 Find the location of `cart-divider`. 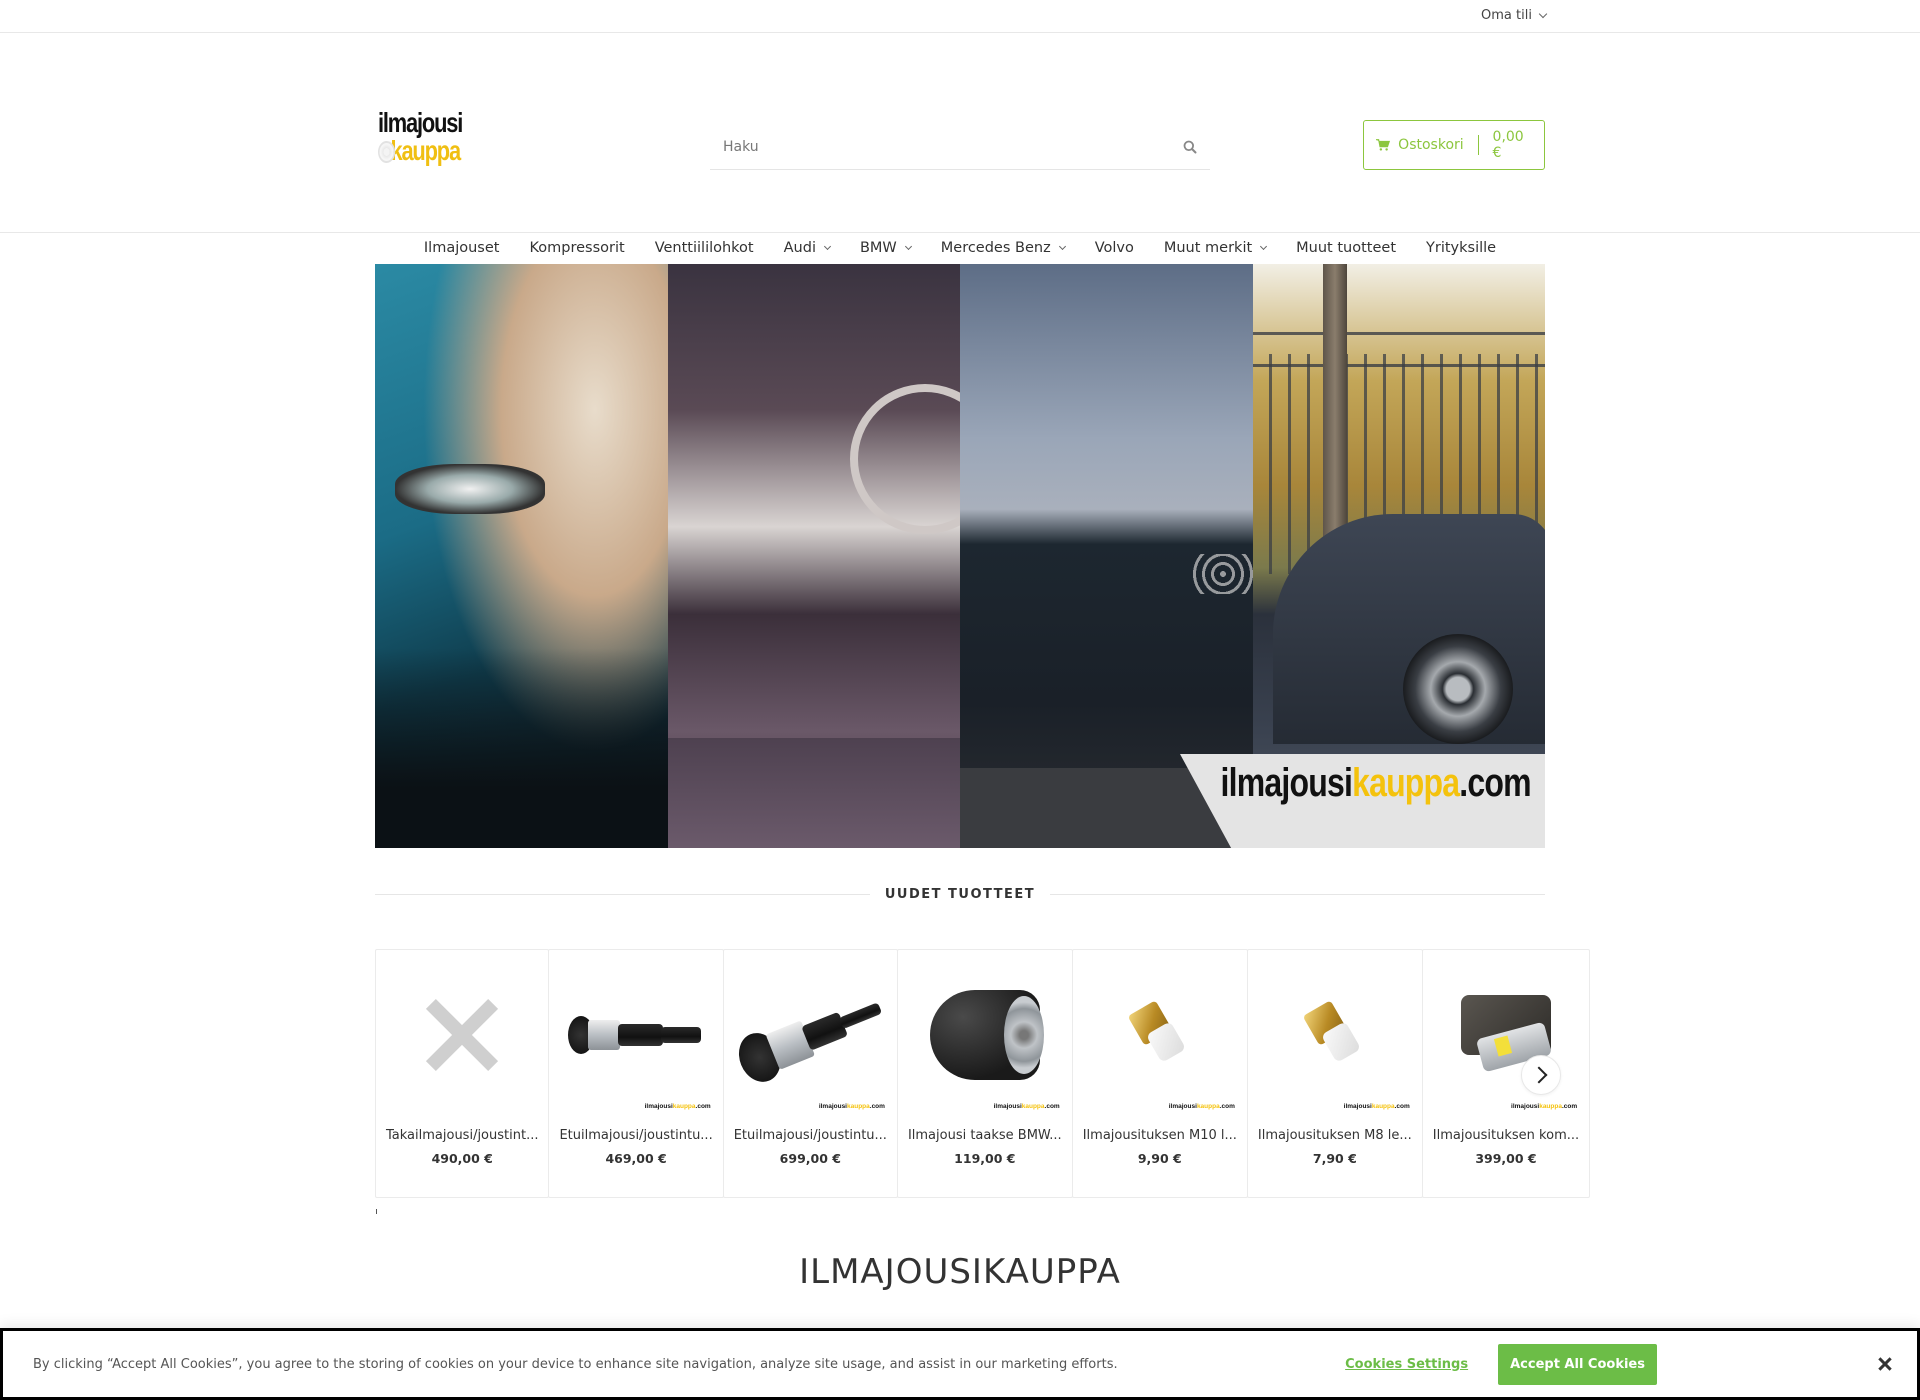

cart-divider is located at coordinates (1478, 145).